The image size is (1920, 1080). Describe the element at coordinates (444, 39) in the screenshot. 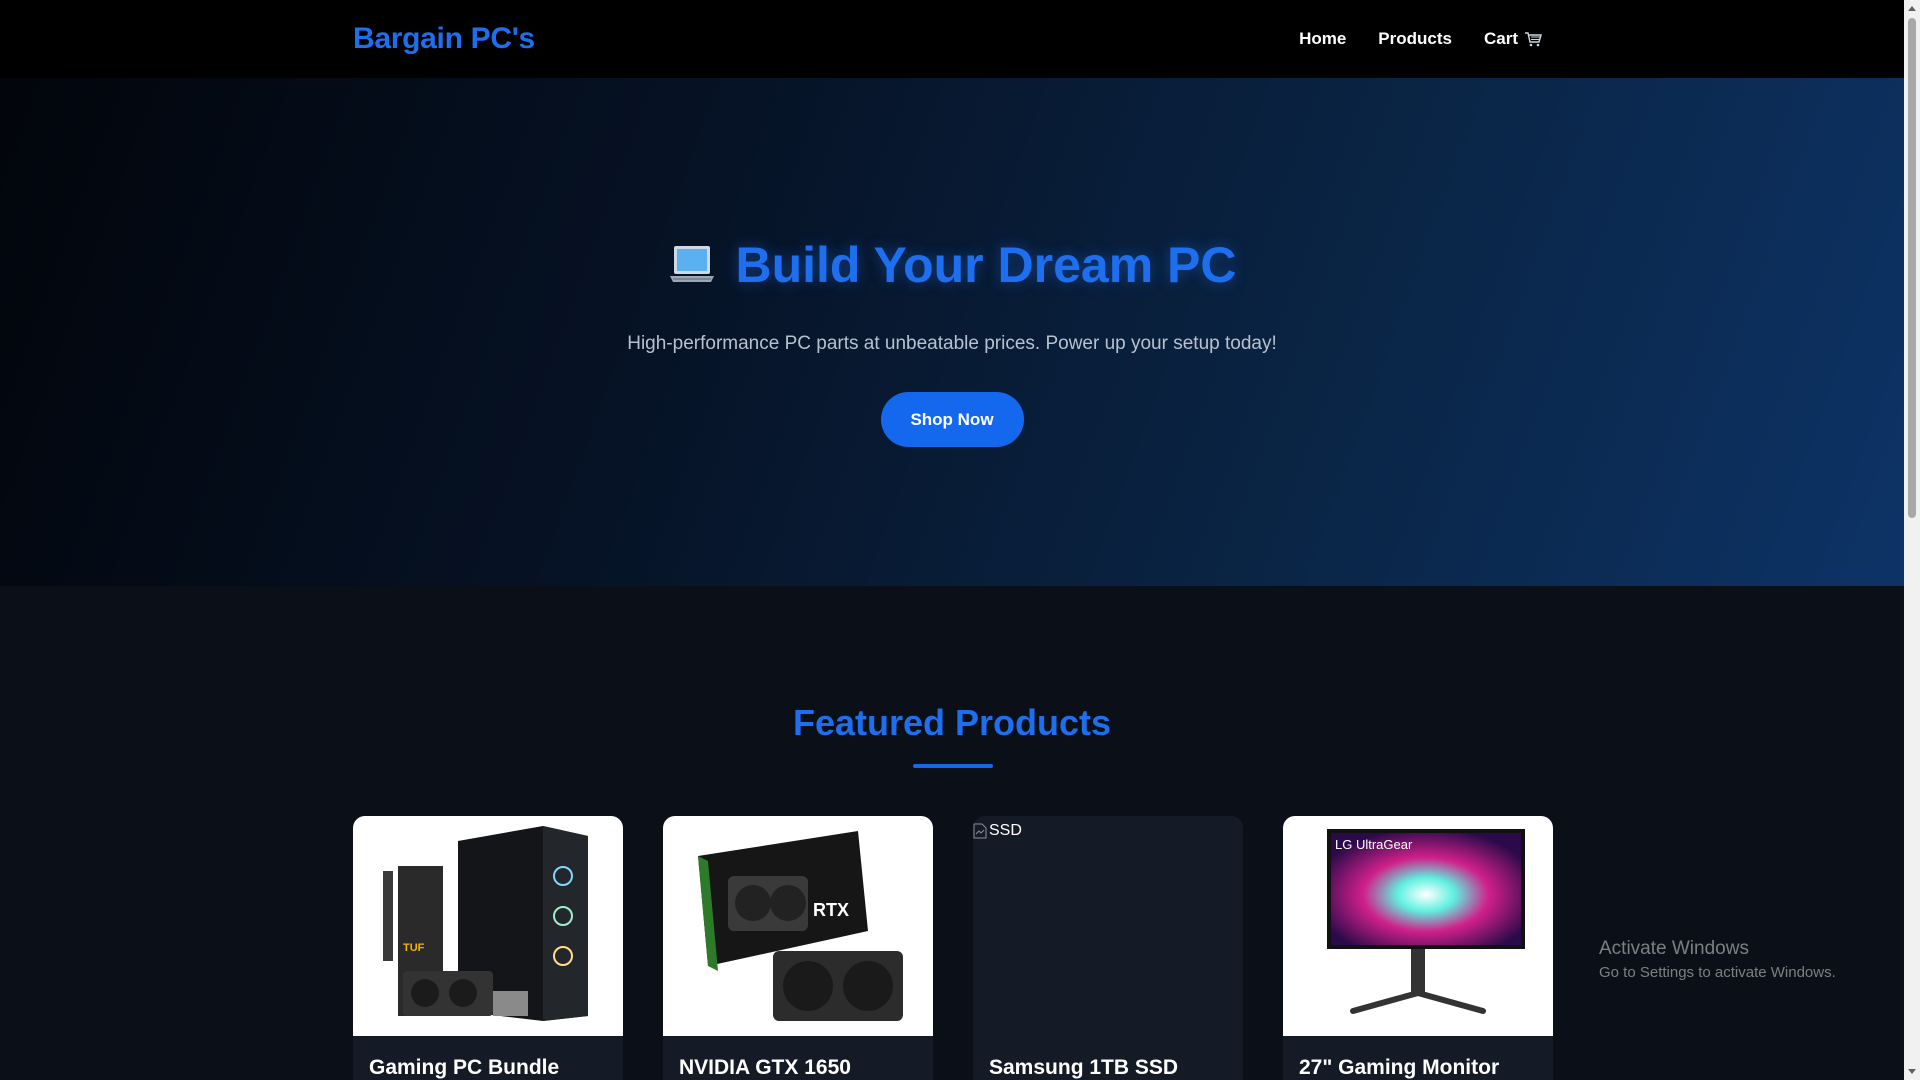

I see `brand-logo: Bargain PC's` at that location.